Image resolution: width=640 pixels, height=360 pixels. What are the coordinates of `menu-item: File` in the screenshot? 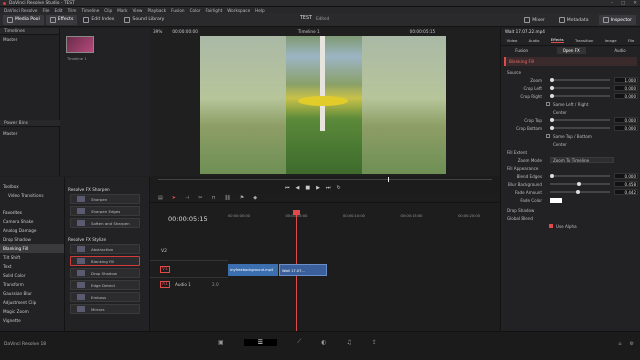 It's located at (45, 10).